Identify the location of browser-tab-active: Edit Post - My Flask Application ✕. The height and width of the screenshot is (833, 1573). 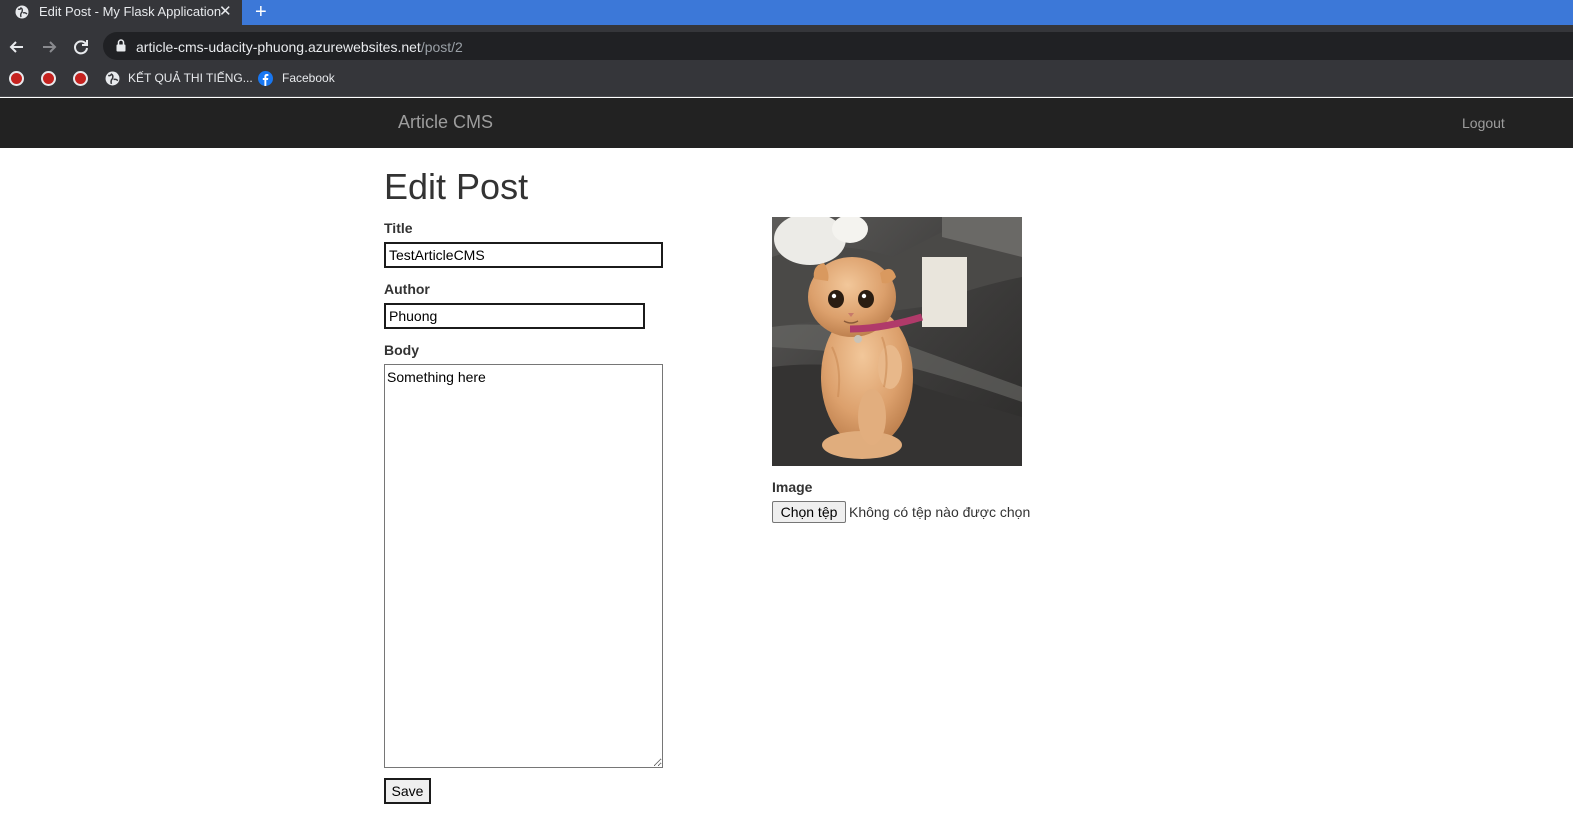
(121, 12).